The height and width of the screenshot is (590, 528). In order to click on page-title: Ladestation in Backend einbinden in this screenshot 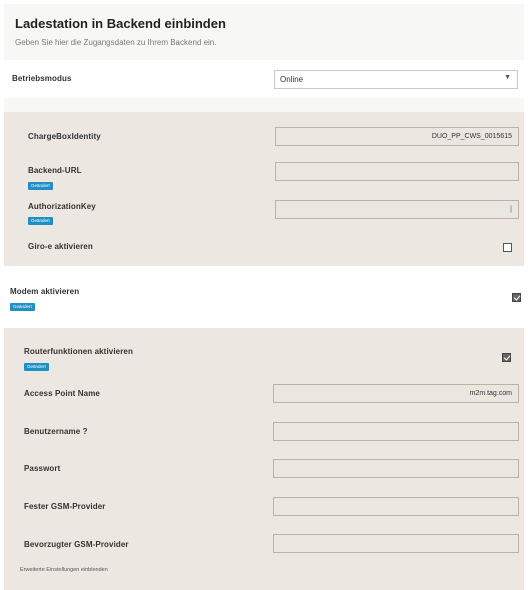, I will do `click(120, 23)`.